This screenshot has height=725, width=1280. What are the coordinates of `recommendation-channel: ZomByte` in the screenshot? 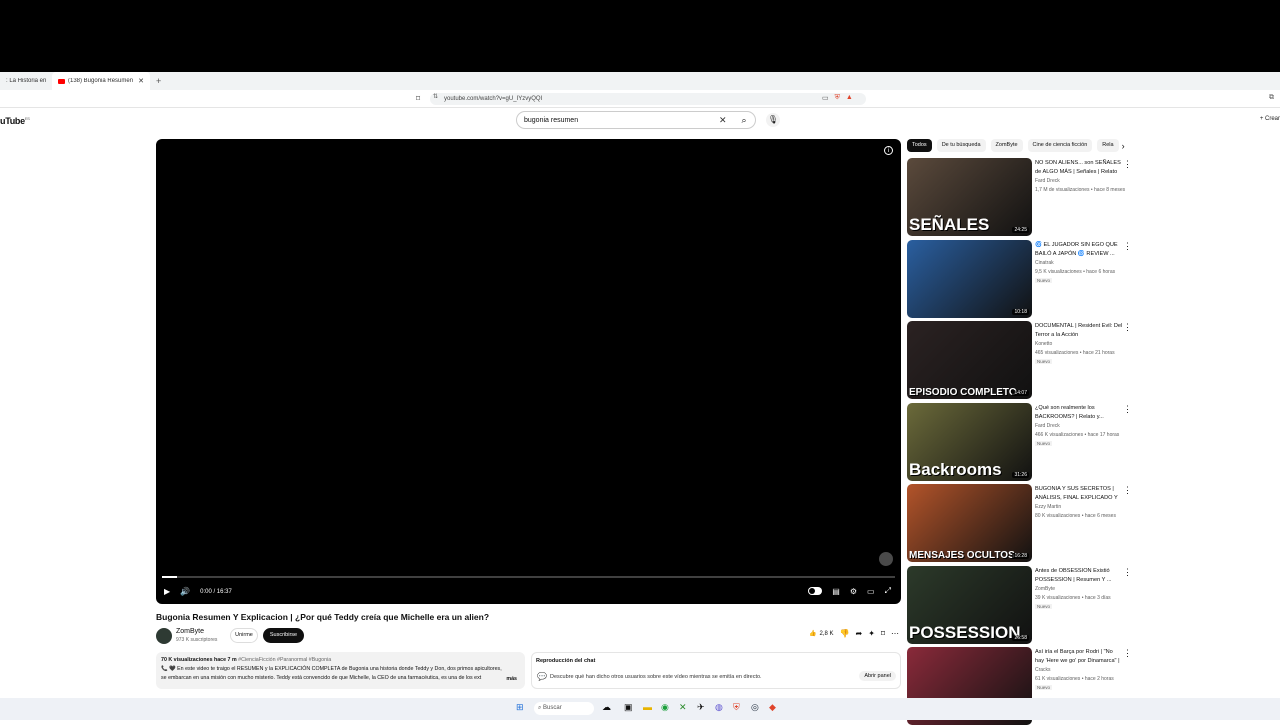 It's located at (1045, 589).